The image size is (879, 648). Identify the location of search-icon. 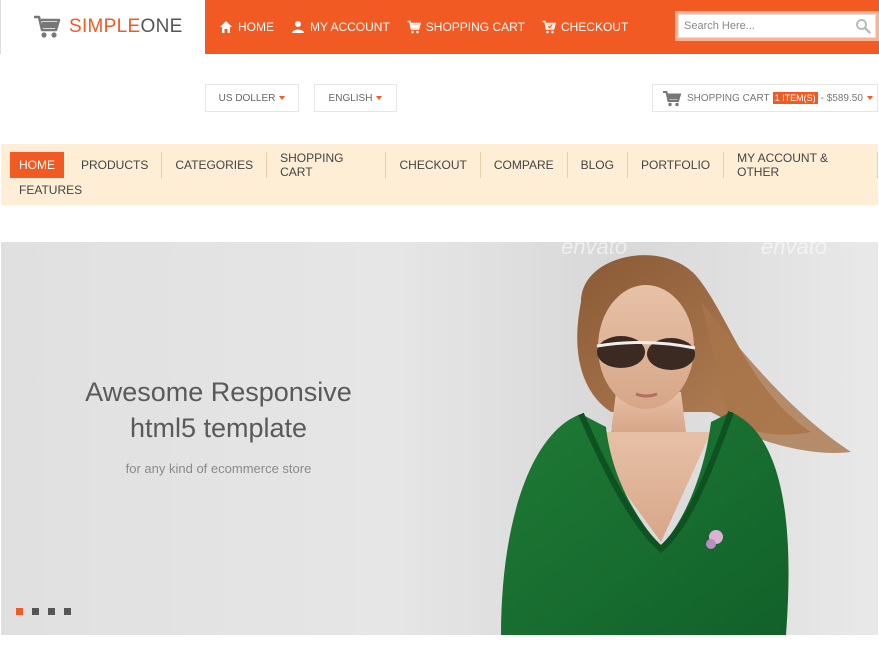
(863, 26).